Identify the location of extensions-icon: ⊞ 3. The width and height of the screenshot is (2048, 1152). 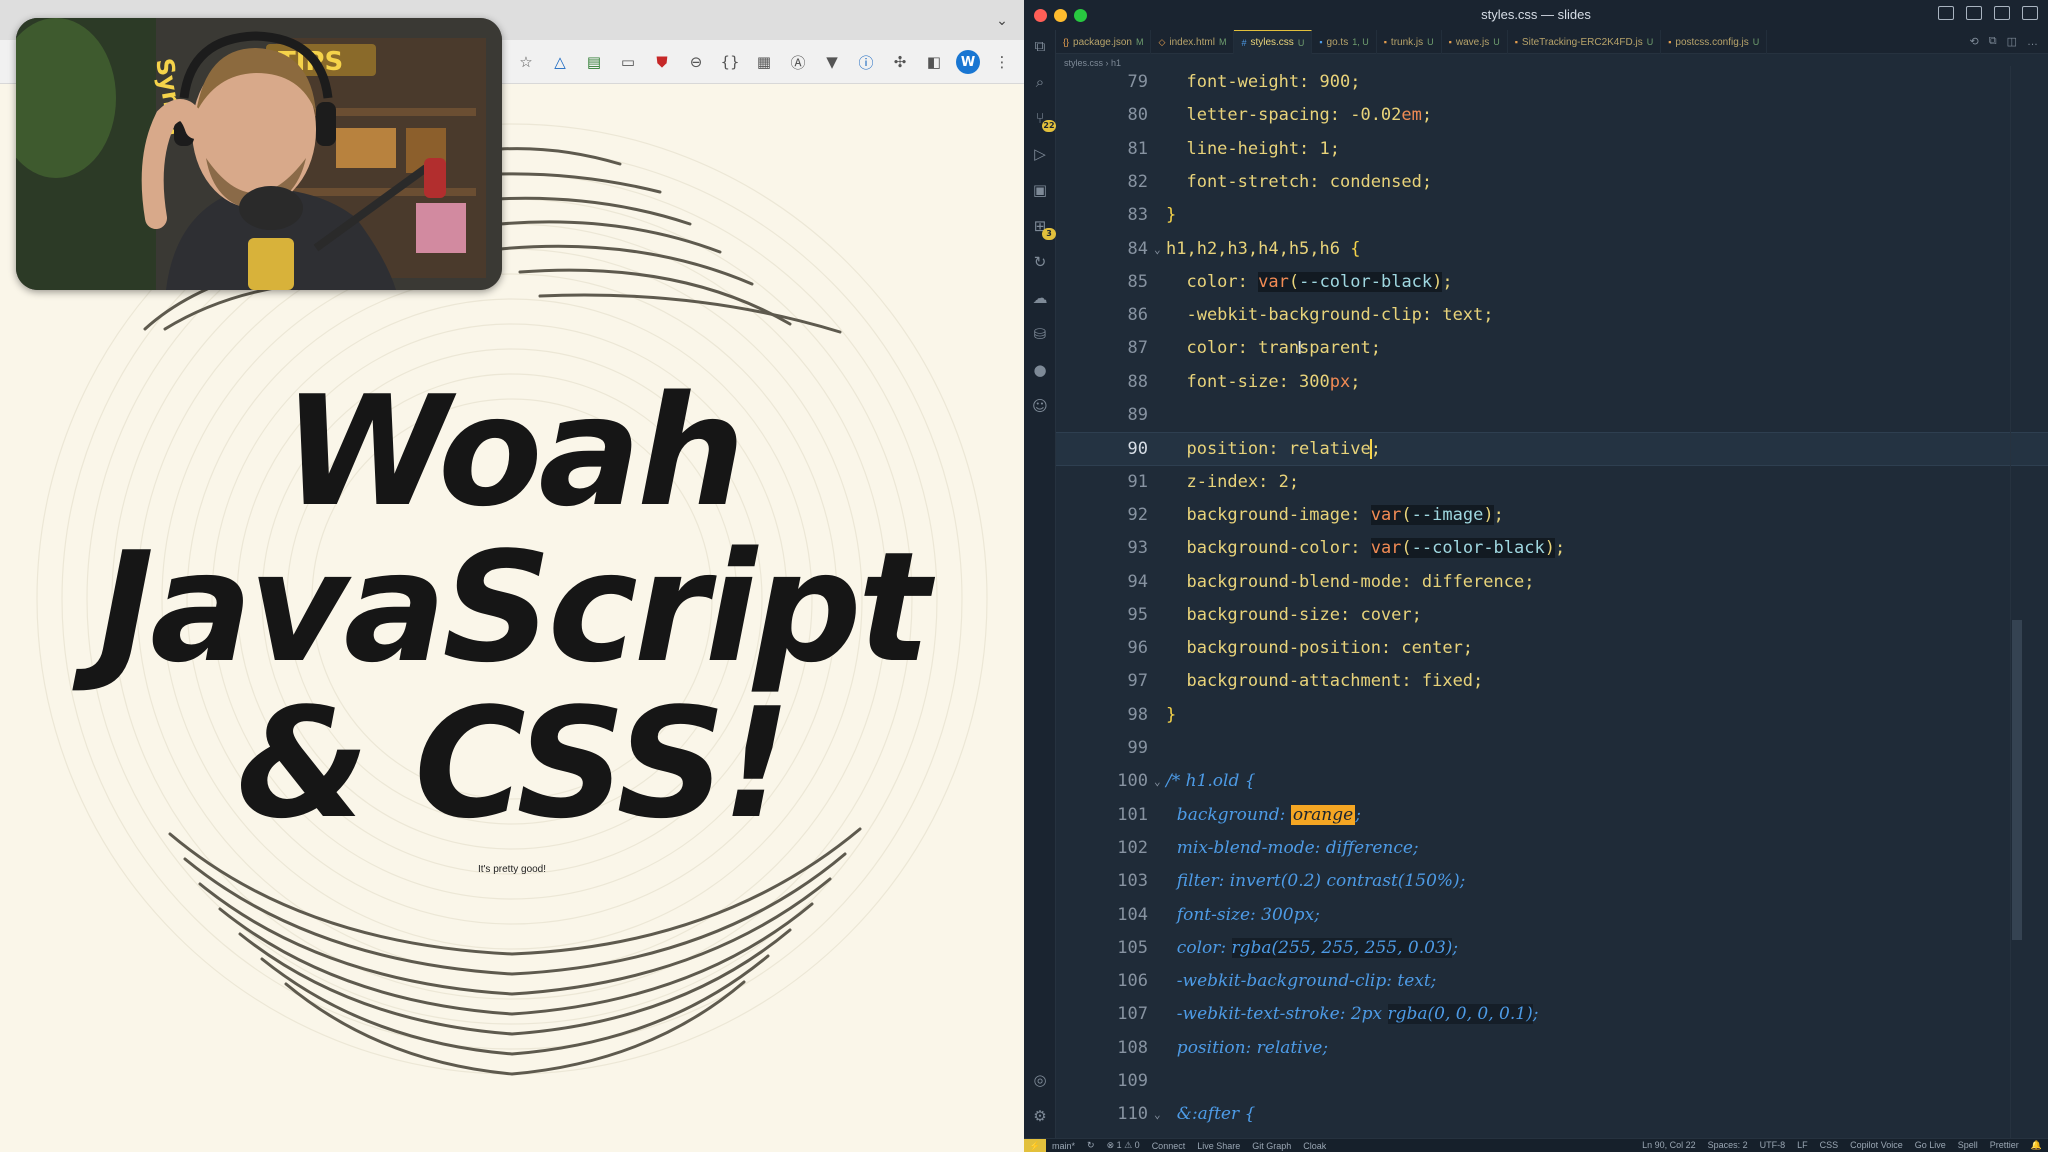
(1042, 227).